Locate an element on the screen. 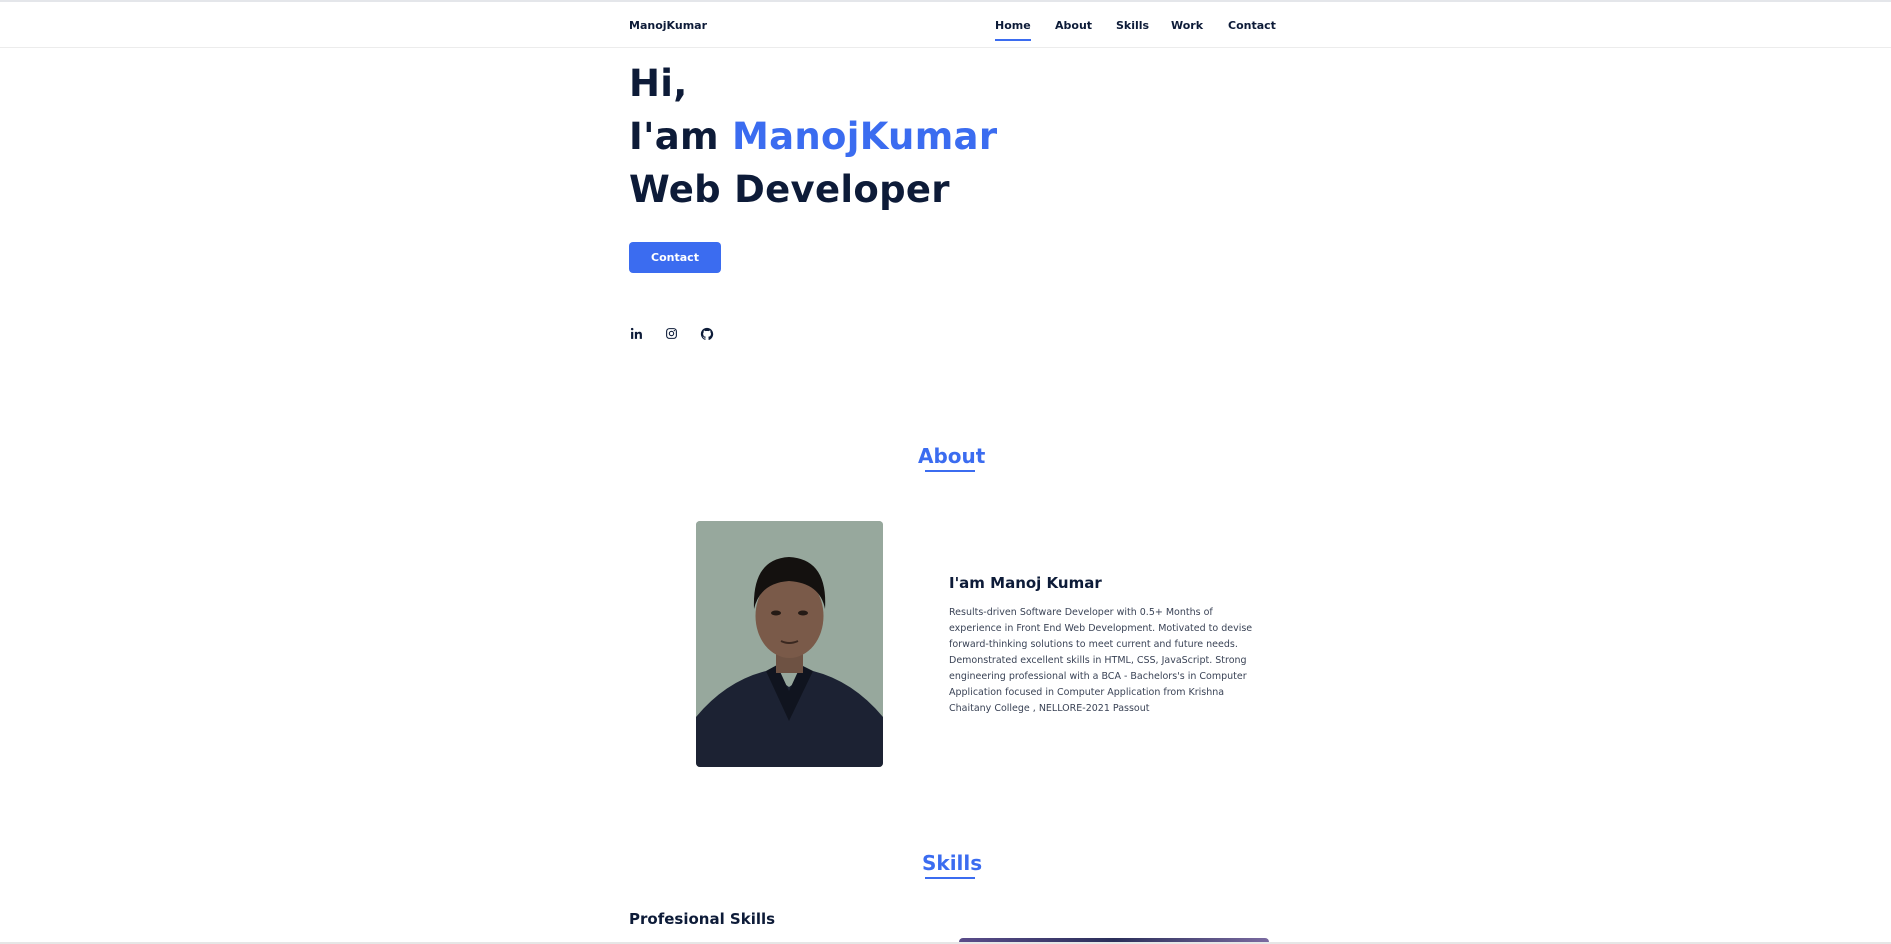 This screenshot has height=944, width=1891. hero-intro: I'am ManojKumar is located at coordinates (813, 136).